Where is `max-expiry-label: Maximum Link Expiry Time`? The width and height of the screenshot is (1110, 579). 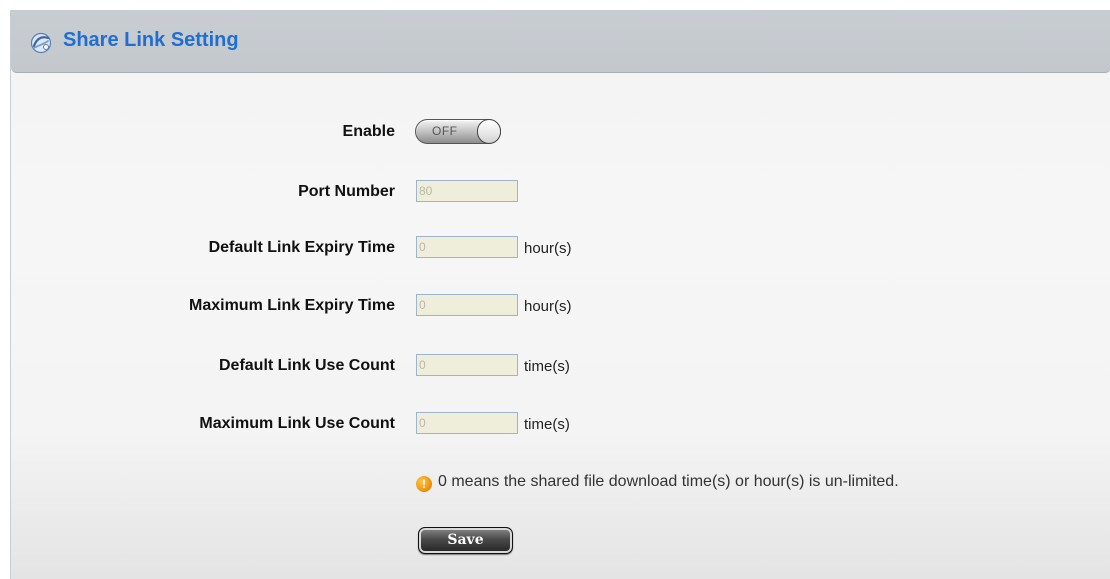
max-expiry-label: Maximum Link Expiry Time is located at coordinates (292, 305).